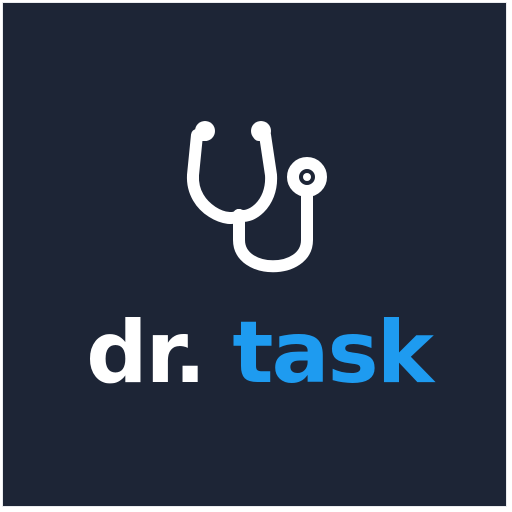 The height and width of the screenshot is (512, 512). What do you see at coordinates (146, 353) in the screenshot?
I see `wordmark-primary: dr.` at bounding box center [146, 353].